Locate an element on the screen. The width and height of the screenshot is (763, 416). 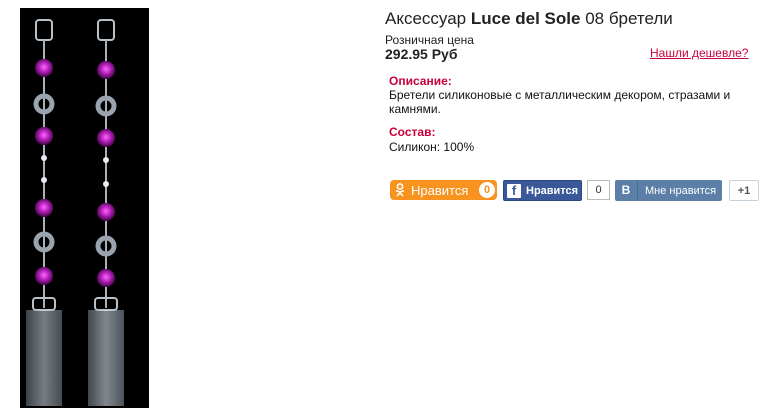
vk-icon: B is located at coordinates (626, 190).